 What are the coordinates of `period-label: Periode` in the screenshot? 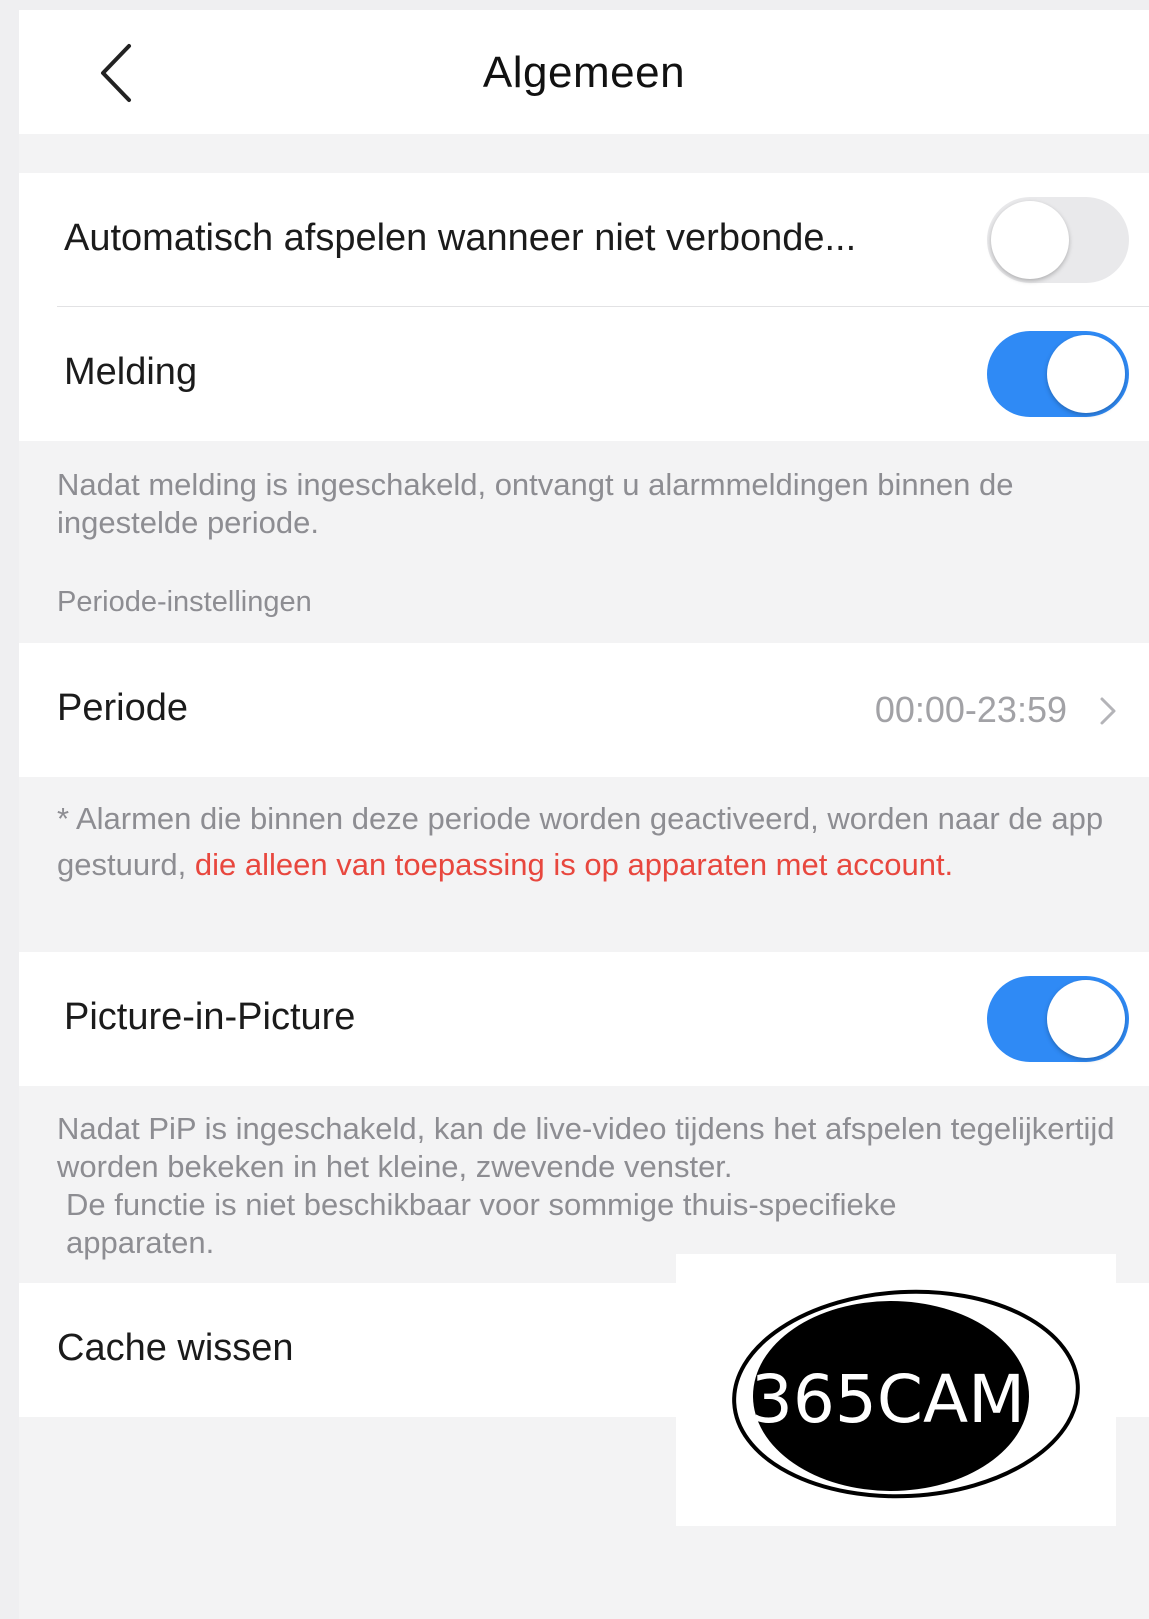 It's located at (122, 708).